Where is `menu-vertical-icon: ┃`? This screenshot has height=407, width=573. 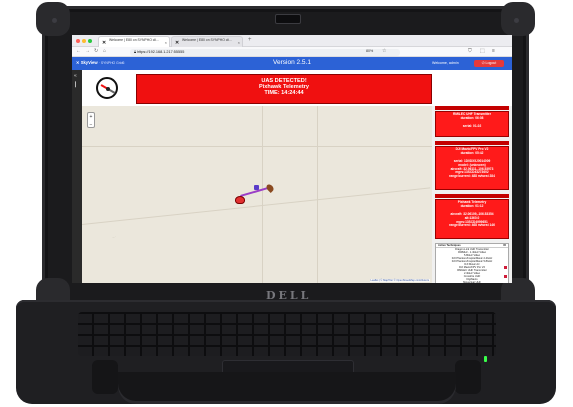 menu-vertical-icon: ┃ is located at coordinates (75, 85).